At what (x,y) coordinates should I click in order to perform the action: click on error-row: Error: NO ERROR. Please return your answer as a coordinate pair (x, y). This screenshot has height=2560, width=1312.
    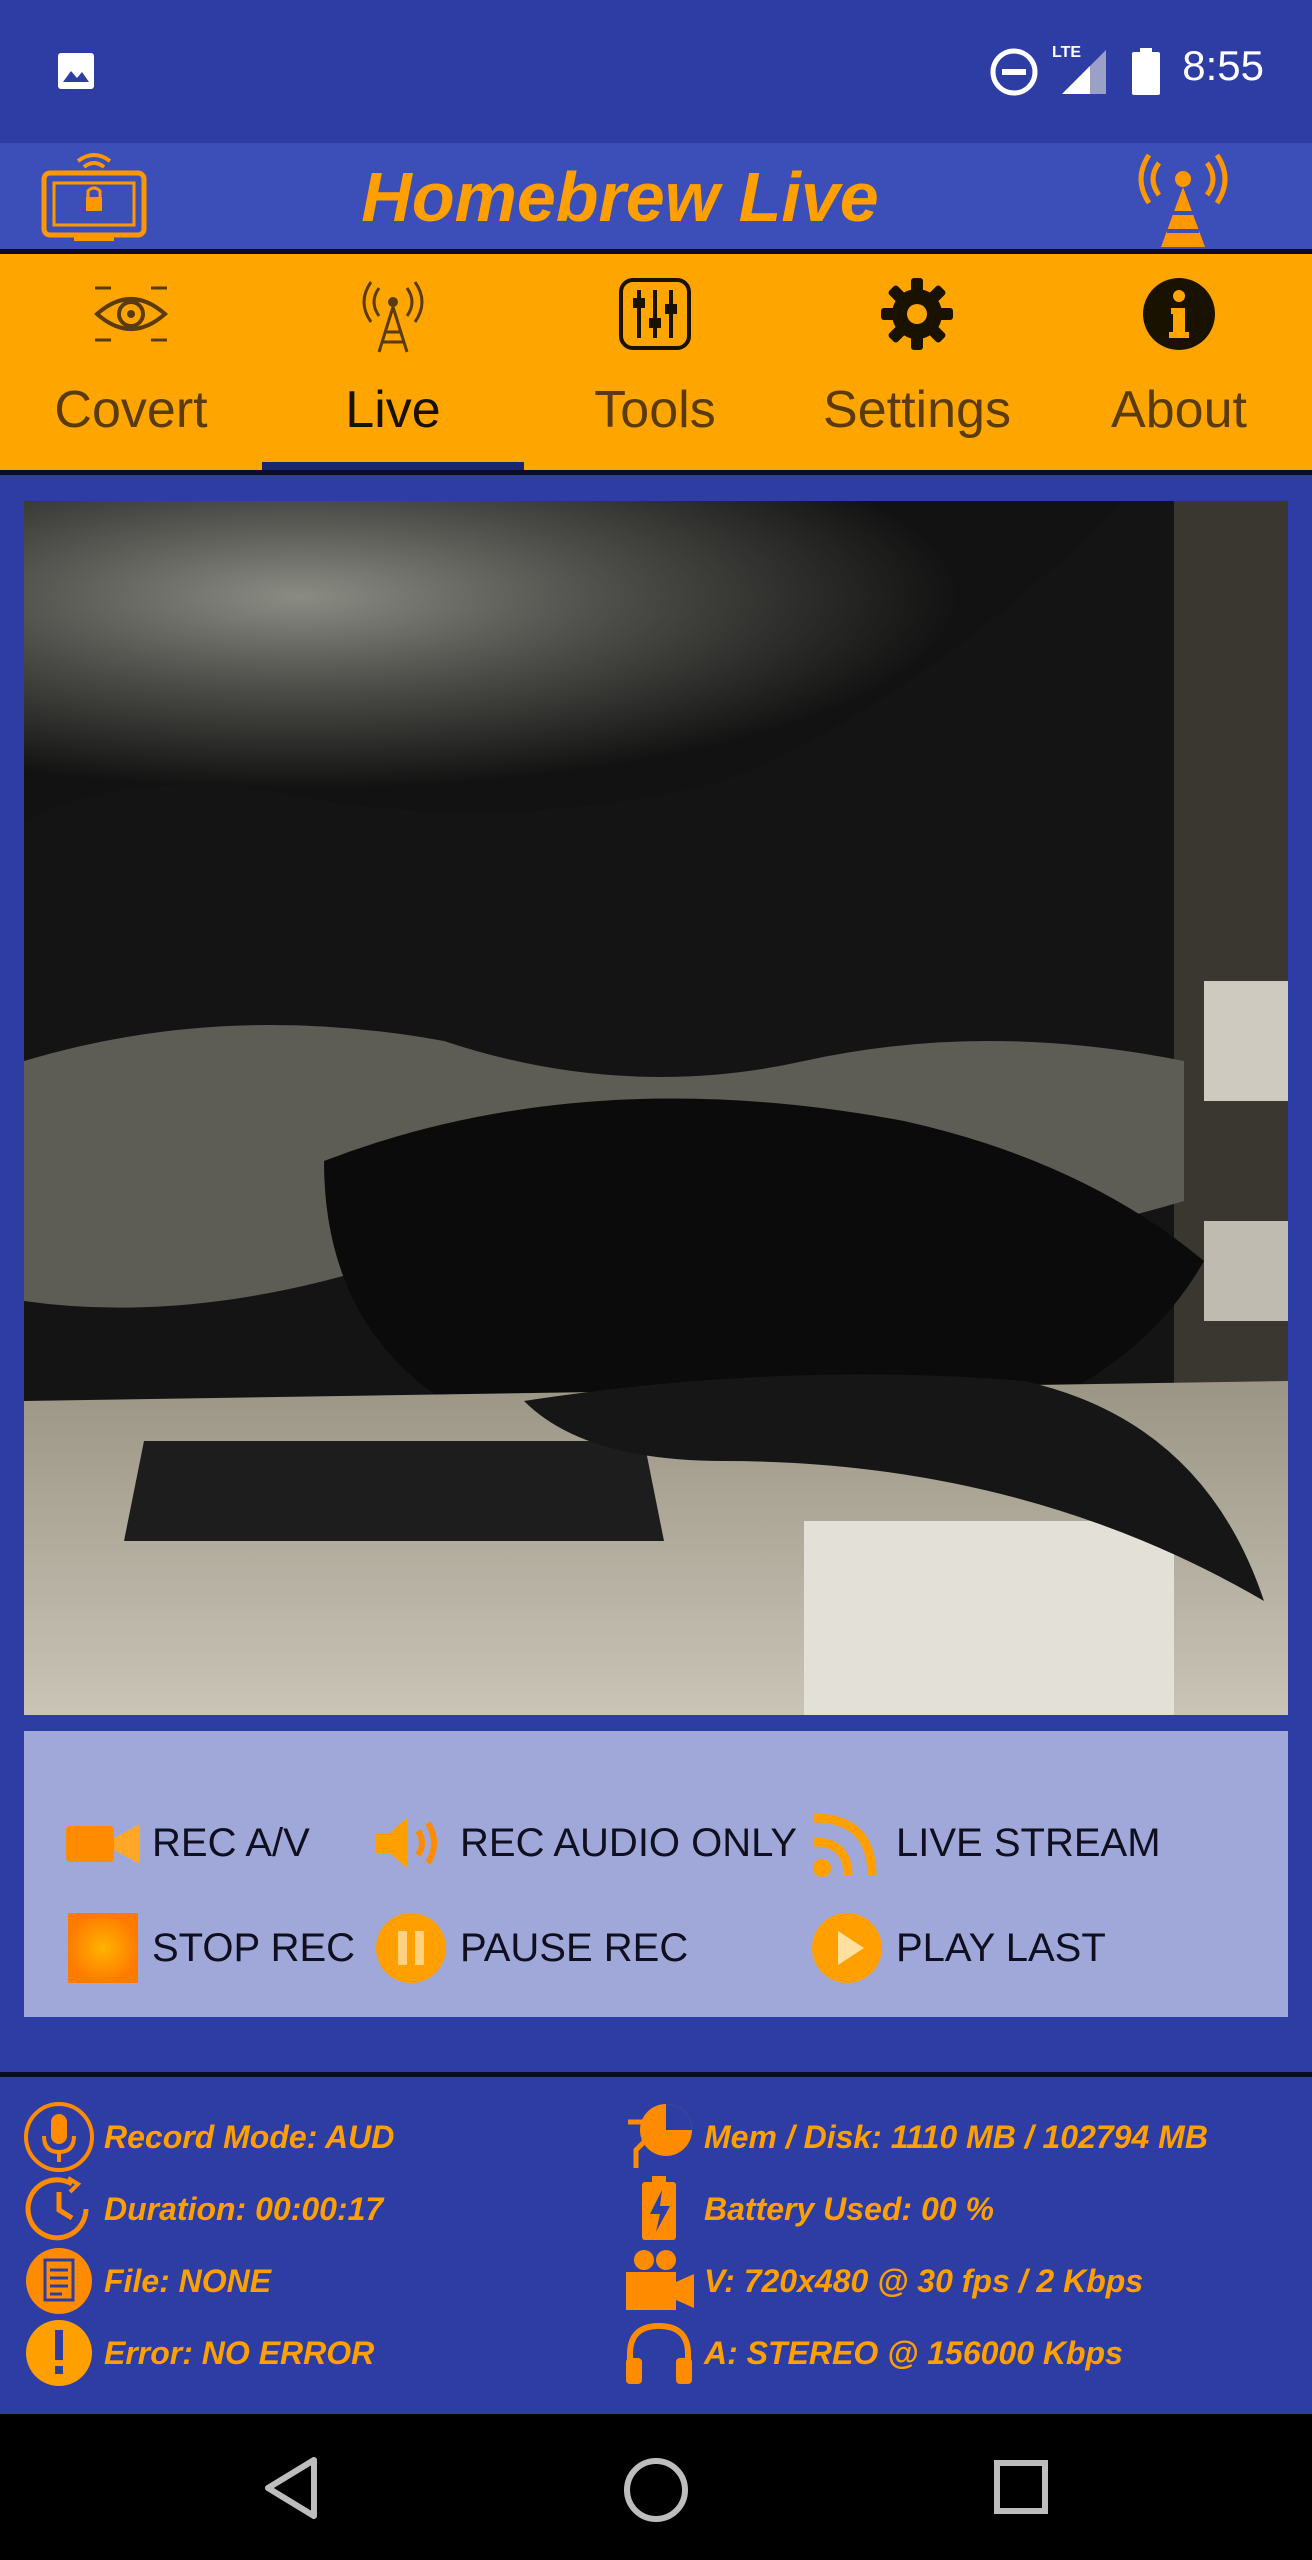
    Looking at the image, I should click on (198, 2353).